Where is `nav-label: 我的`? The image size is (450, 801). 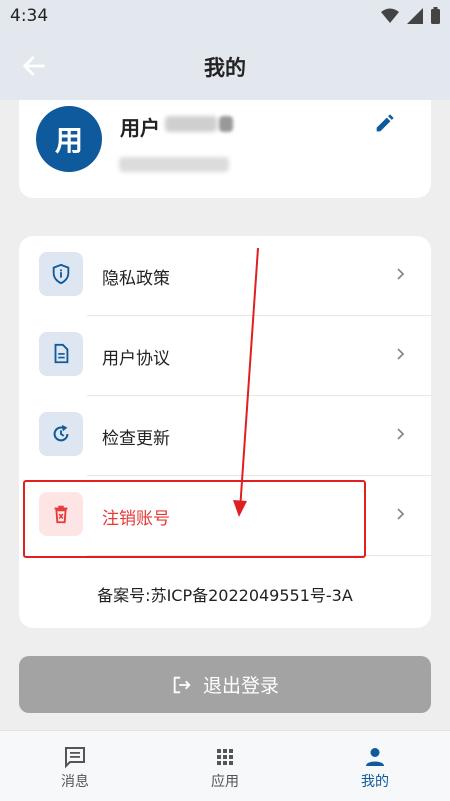 nav-label: 我的 is located at coordinates (375, 782).